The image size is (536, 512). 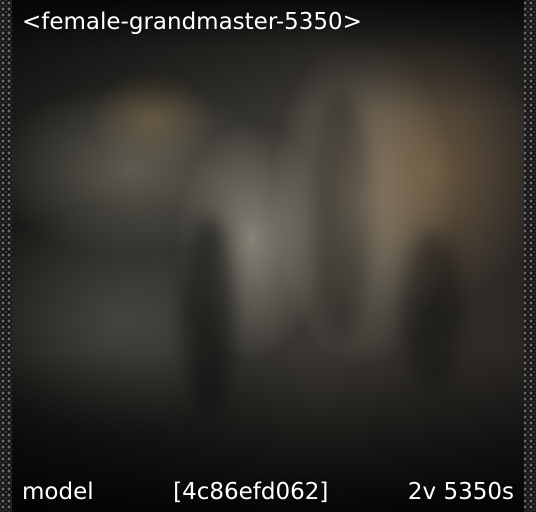 What do you see at coordinates (460, 492) in the screenshot?
I see `version-steps-label: 2v 5350s` at bounding box center [460, 492].